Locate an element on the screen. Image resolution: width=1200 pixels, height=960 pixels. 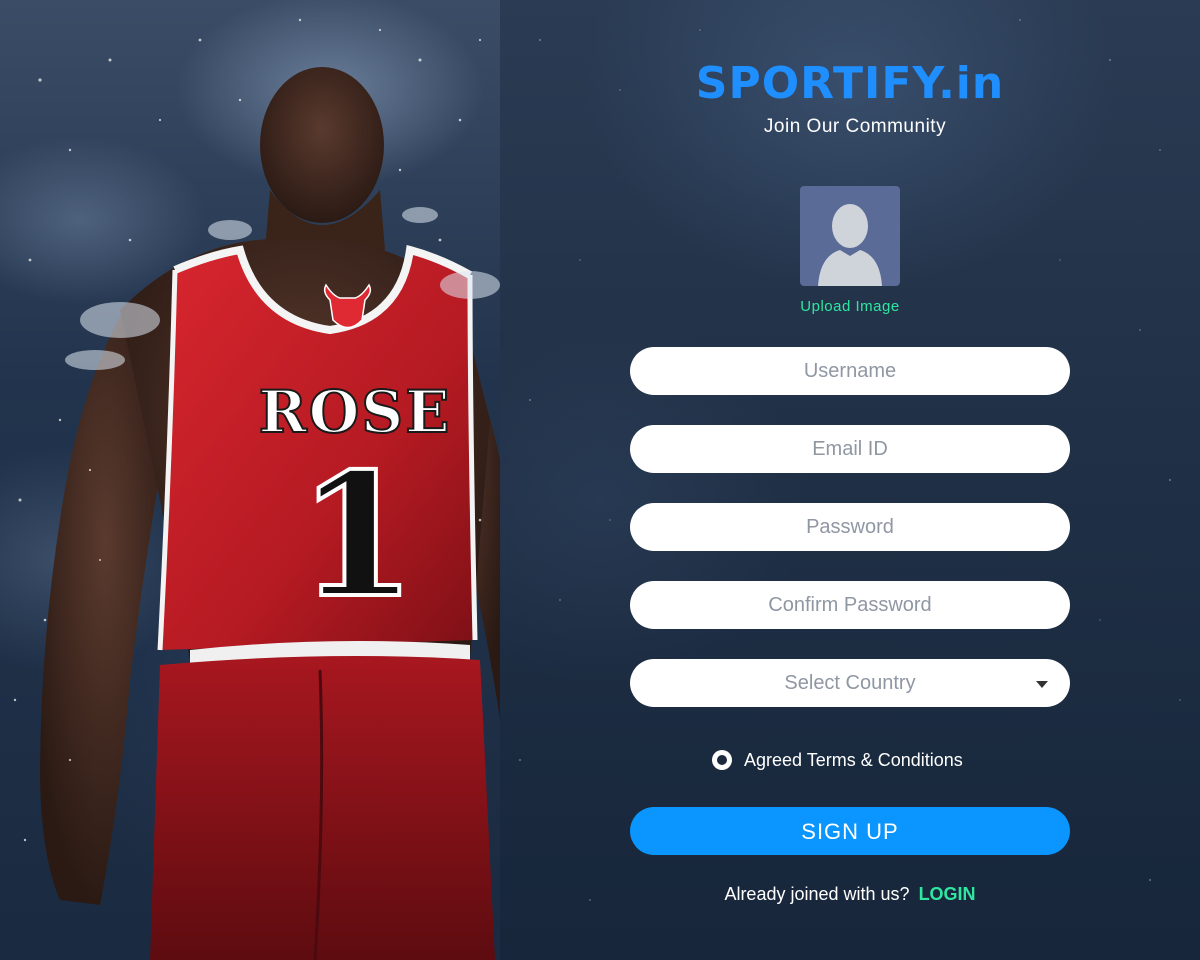
password-input is located at coordinates (850, 527).